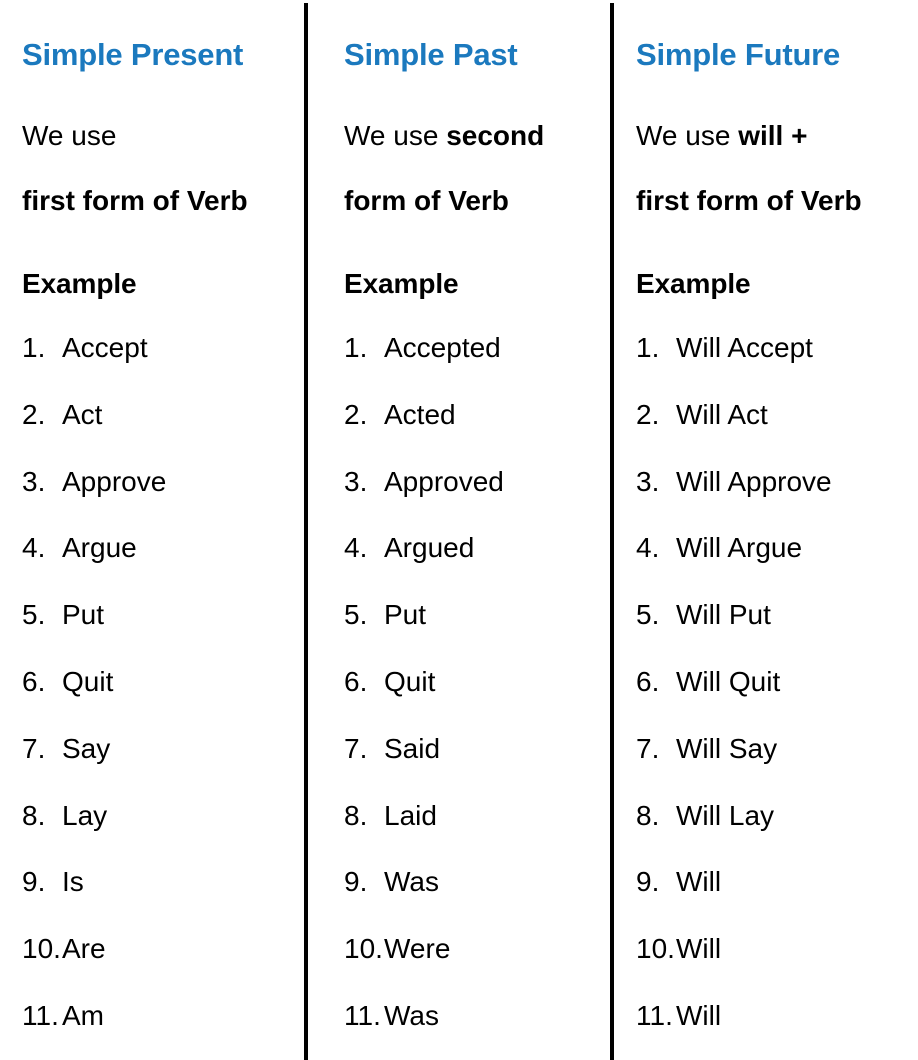 The width and height of the screenshot is (918, 1060). Describe the element at coordinates (405, 615) in the screenshot. I see `list-item-label: Put` at that location.